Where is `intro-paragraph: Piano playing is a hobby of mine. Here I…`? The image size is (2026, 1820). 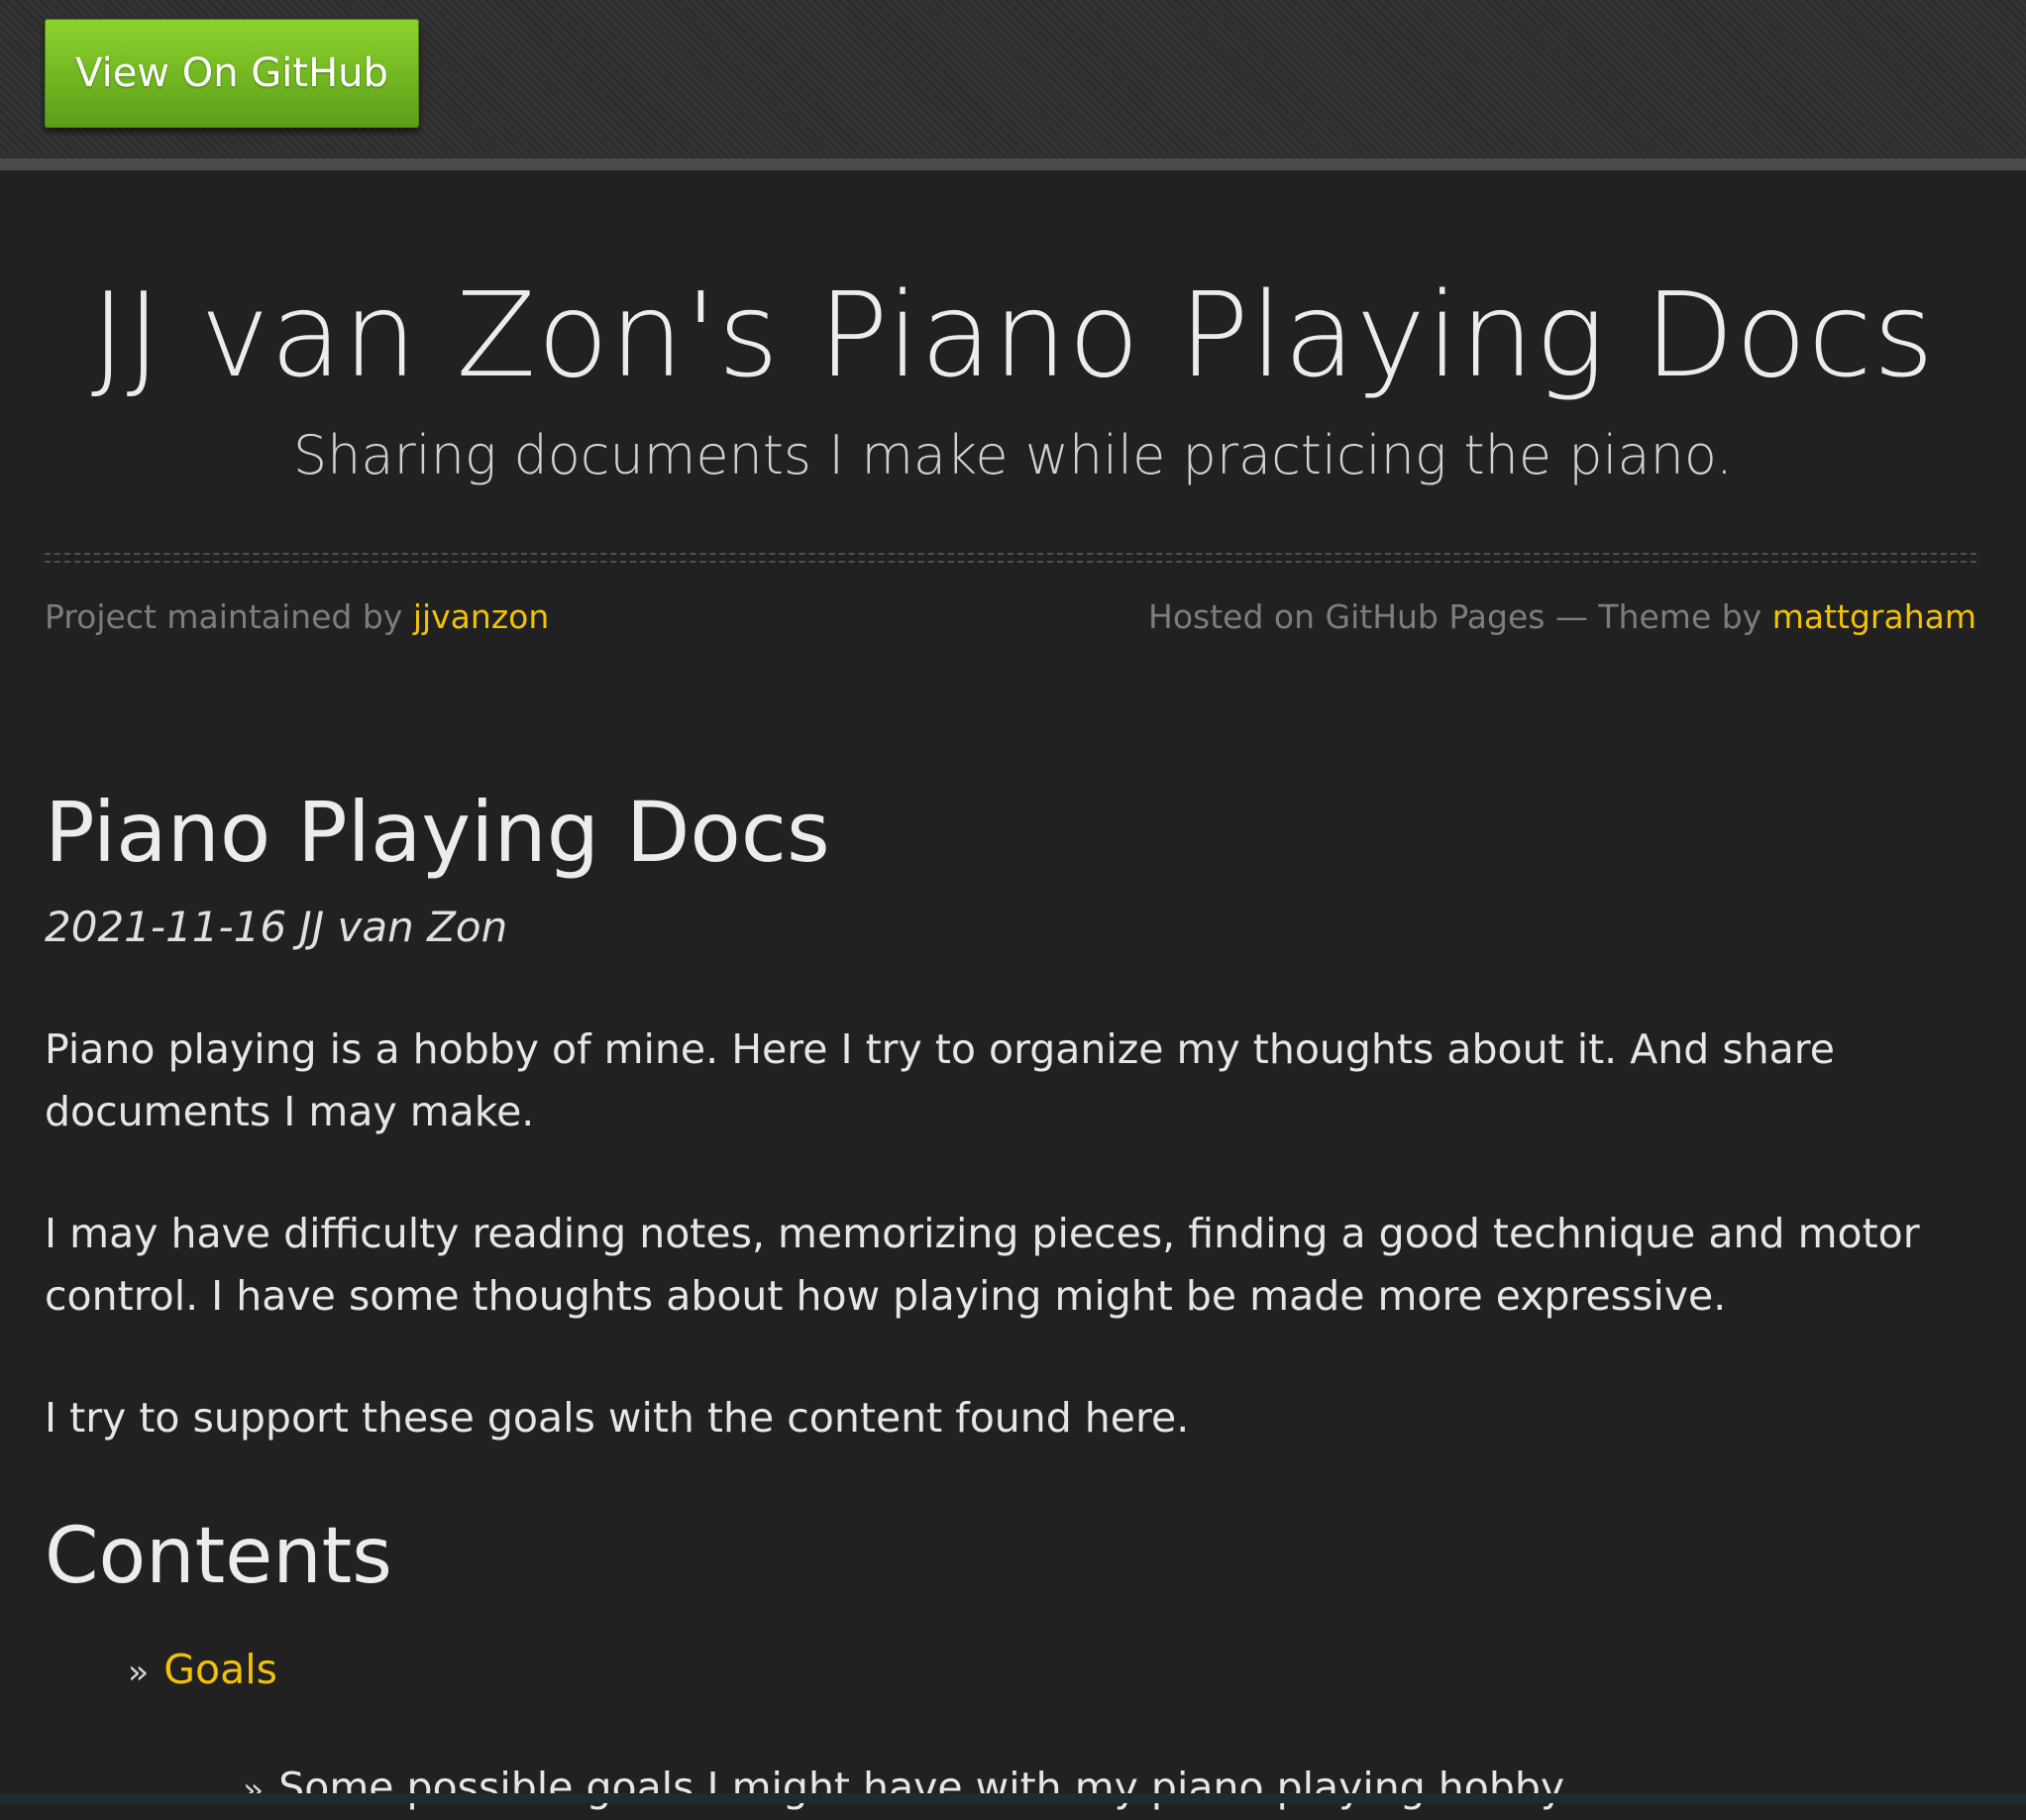 intro-paragraph: Piano playing is a hobby of mine. Here I… is located at coordinates (940, 1080).